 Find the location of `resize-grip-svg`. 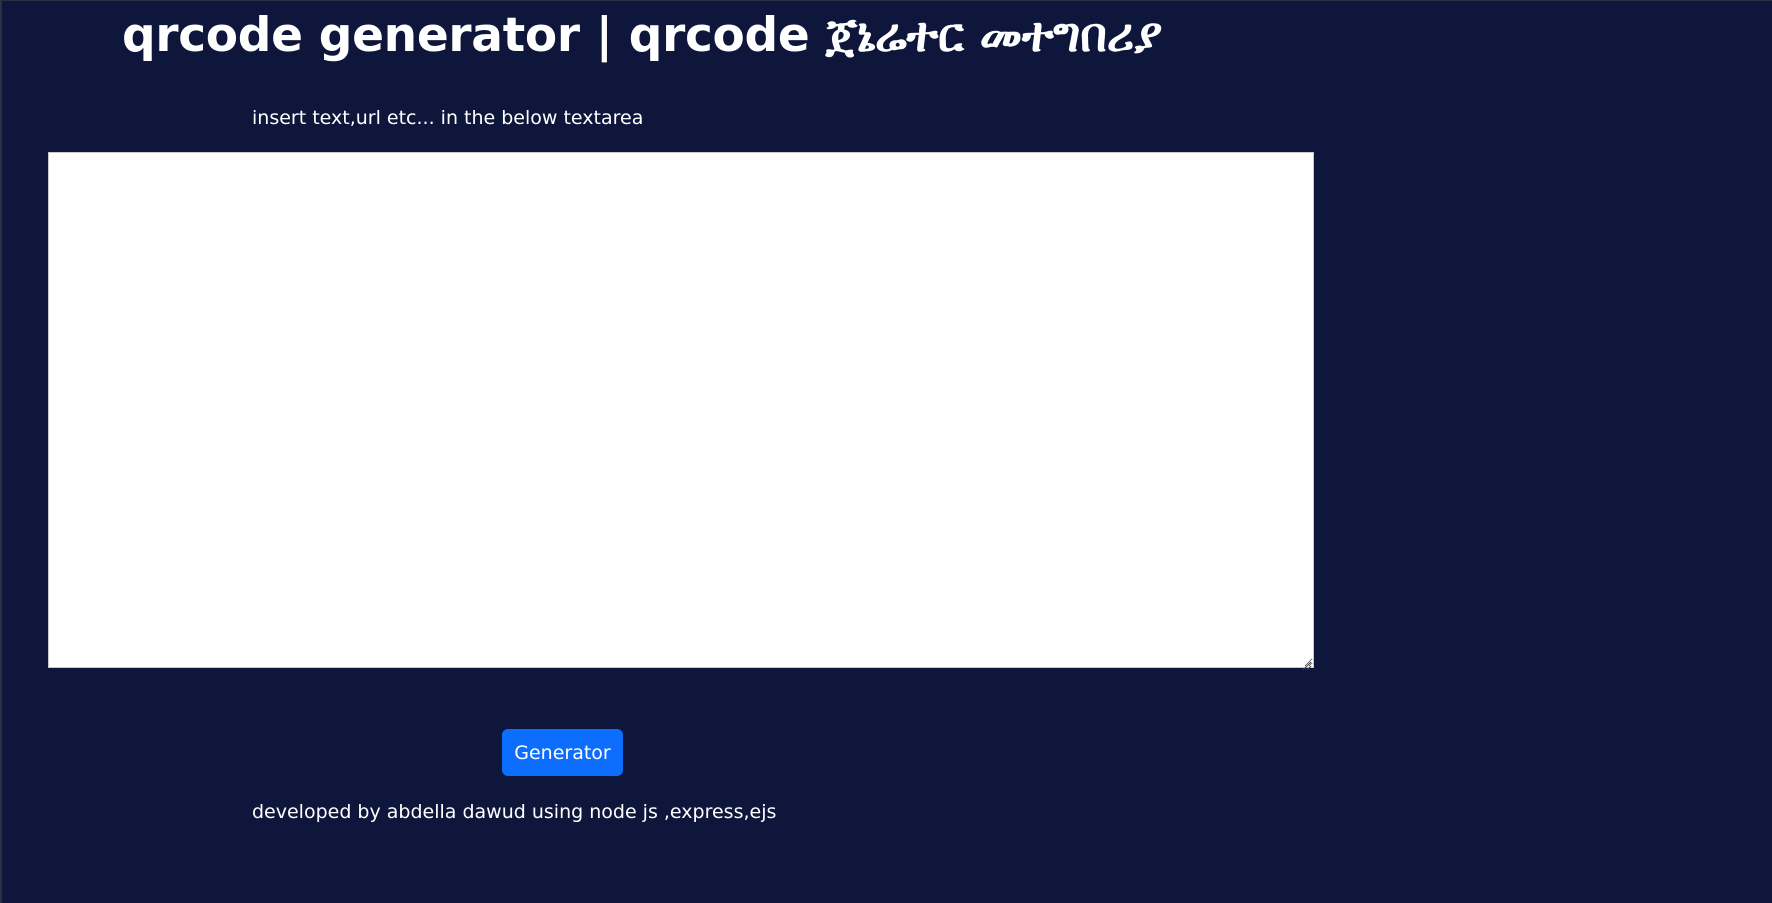

resize-grip-svg is located at coordinates (1307, 666).